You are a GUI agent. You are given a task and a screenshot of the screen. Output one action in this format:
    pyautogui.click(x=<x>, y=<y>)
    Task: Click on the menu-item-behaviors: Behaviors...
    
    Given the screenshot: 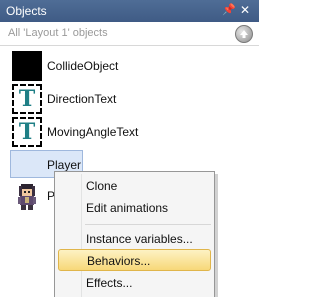 What is the action you would take?
    pyautogui.click(x=134, y=260)
    